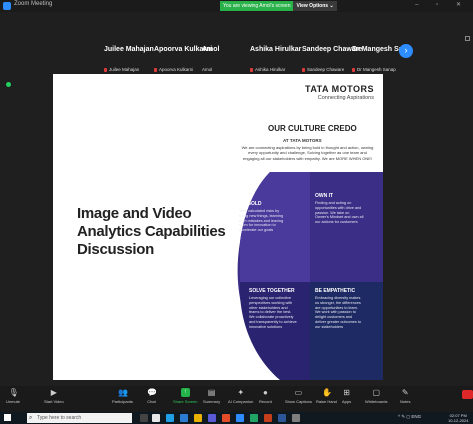 This screenshot has height=424, width=473. Describe the element at coordinates (212, 418) in the screenshot. I see `teams-icon` at that location.